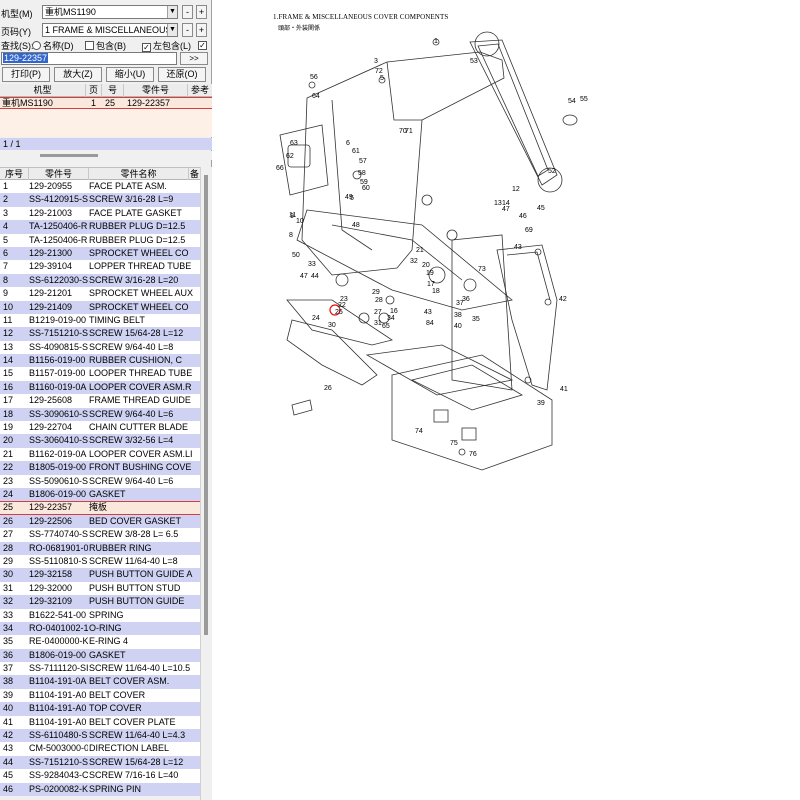  I want to click on parts-row: 30 129-32158 PUSH BUTTON GUIDE A, so click(100, 575).